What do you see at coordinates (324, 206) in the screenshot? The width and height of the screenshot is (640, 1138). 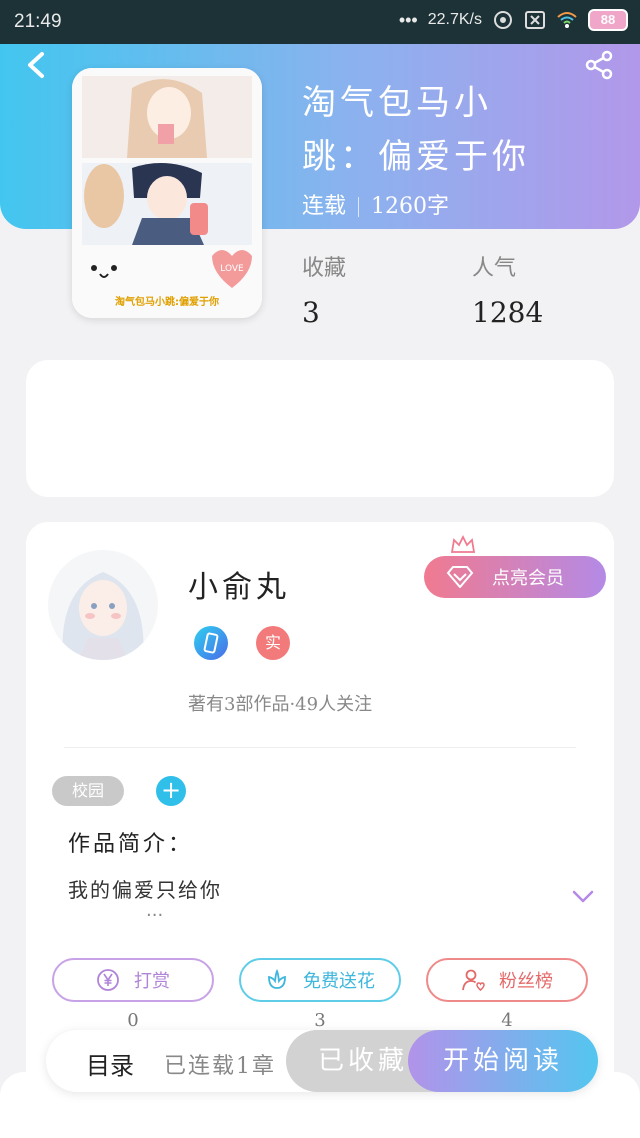 I see `book-status: 连载` at bounding box center [324, 206].